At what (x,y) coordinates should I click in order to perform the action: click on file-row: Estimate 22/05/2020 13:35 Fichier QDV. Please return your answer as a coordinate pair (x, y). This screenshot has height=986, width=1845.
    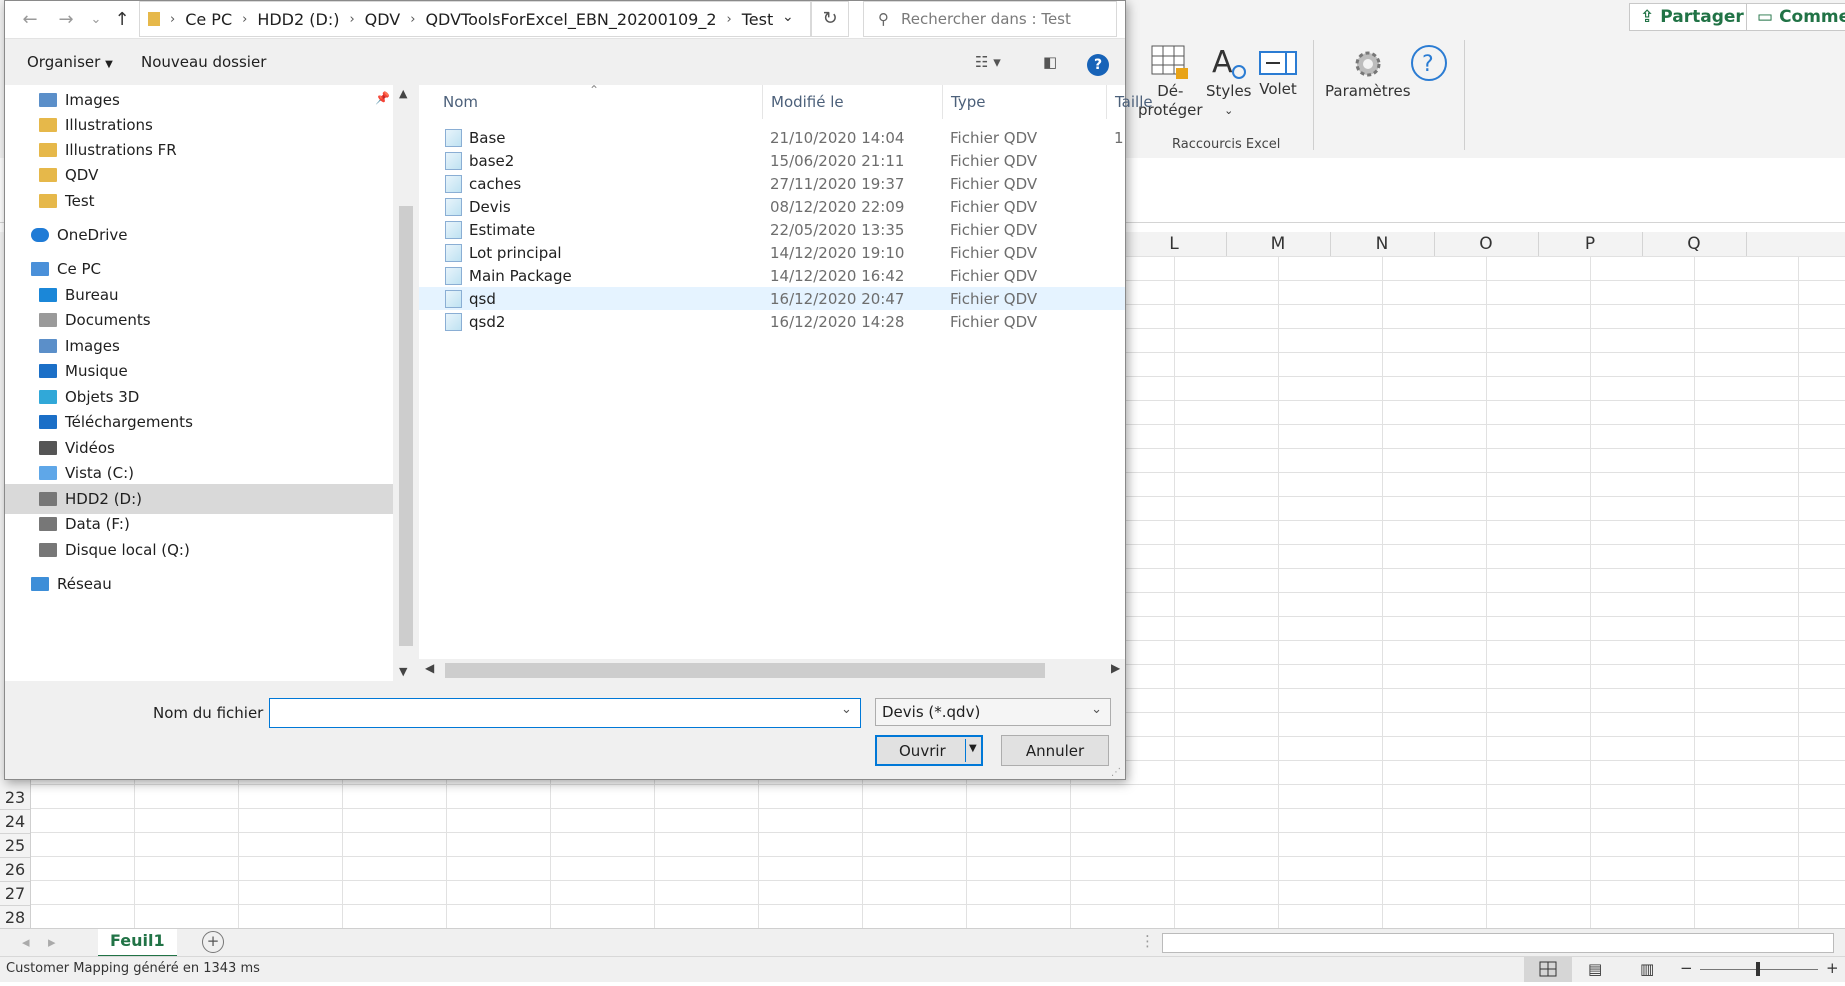
    Looking at the image, I should click on (772, 229).